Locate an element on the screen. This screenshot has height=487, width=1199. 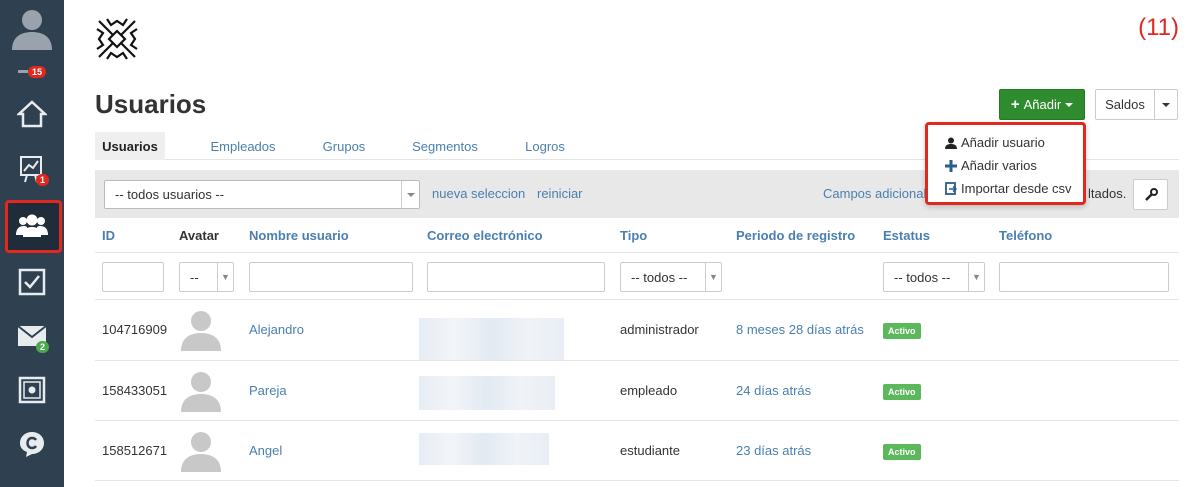
wrench-icon is located at coordinates (1151, 194).